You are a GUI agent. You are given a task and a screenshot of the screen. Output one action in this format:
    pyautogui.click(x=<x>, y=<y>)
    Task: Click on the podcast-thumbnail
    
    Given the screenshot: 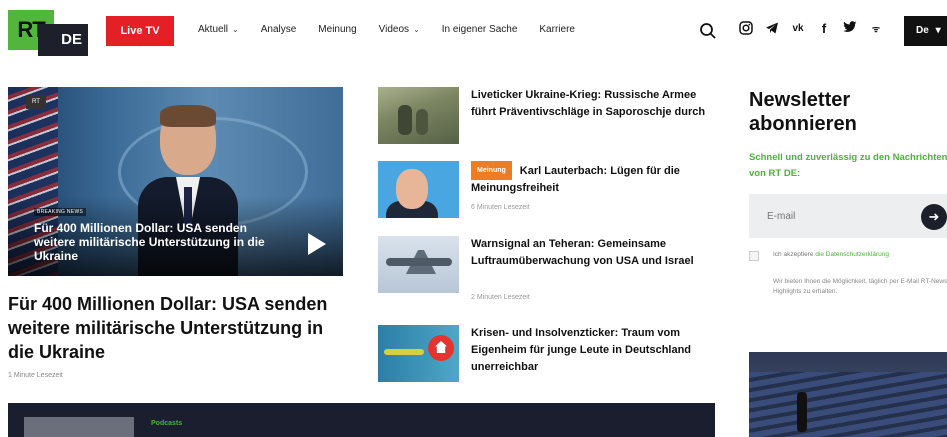 What is the action you would take?
    pyautogui.click(x=79, y=427)
    